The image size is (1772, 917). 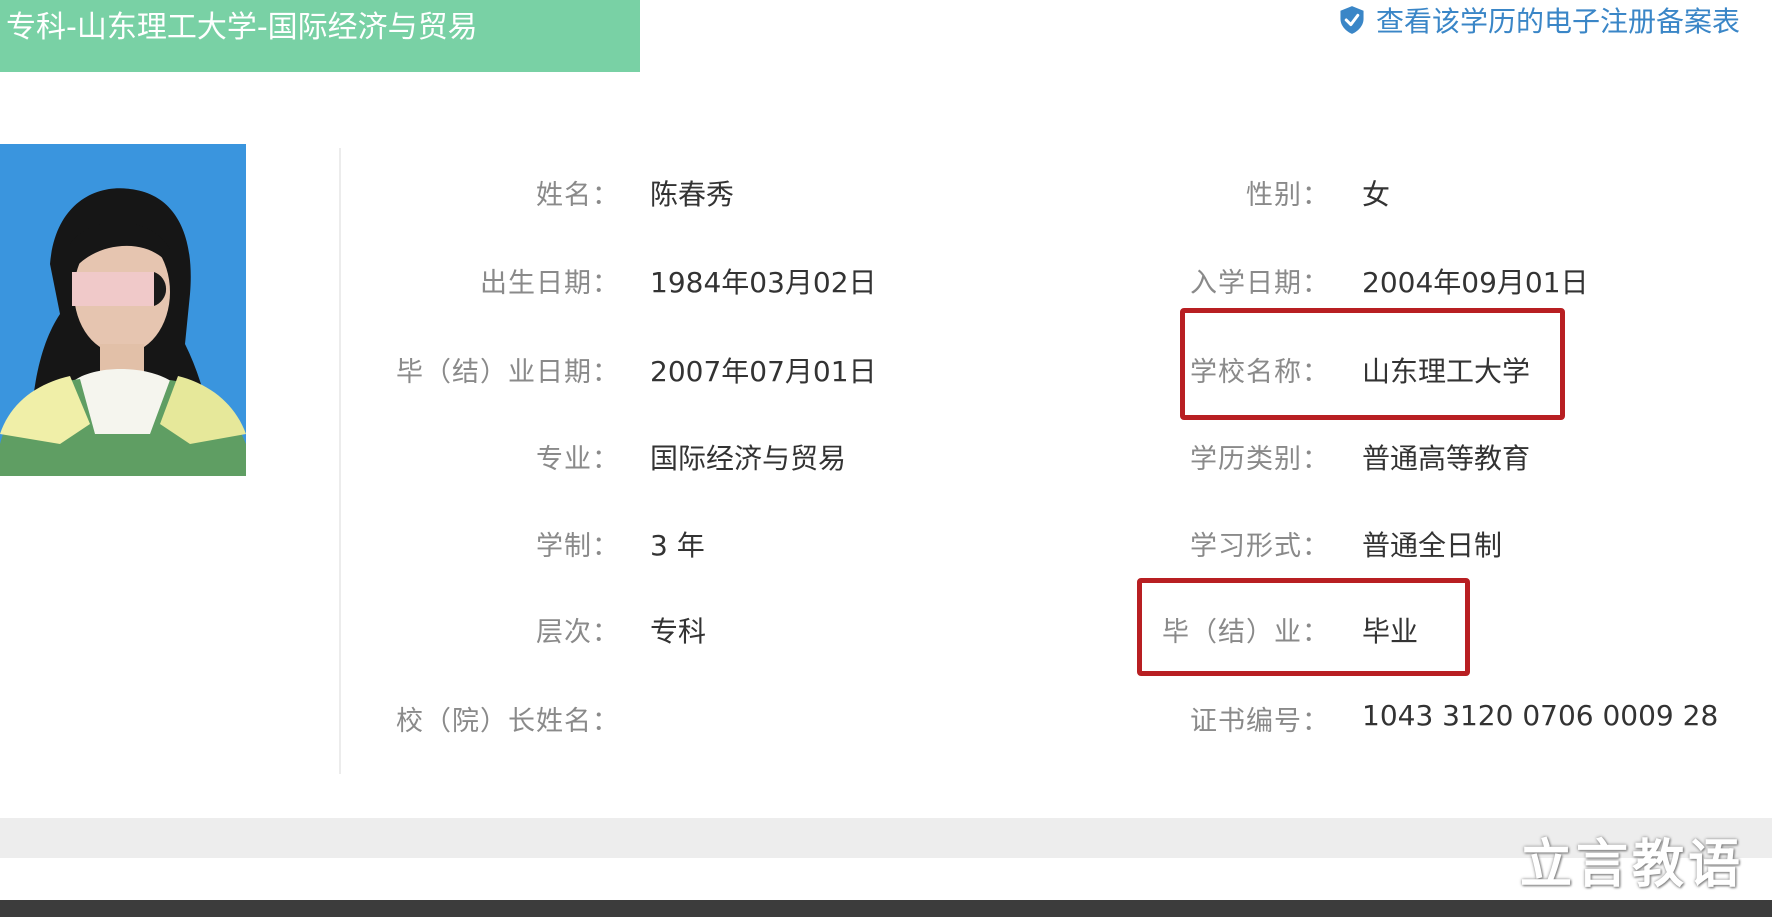 I want to click on graduation-status-highlight, so click(x=1303, y=627).